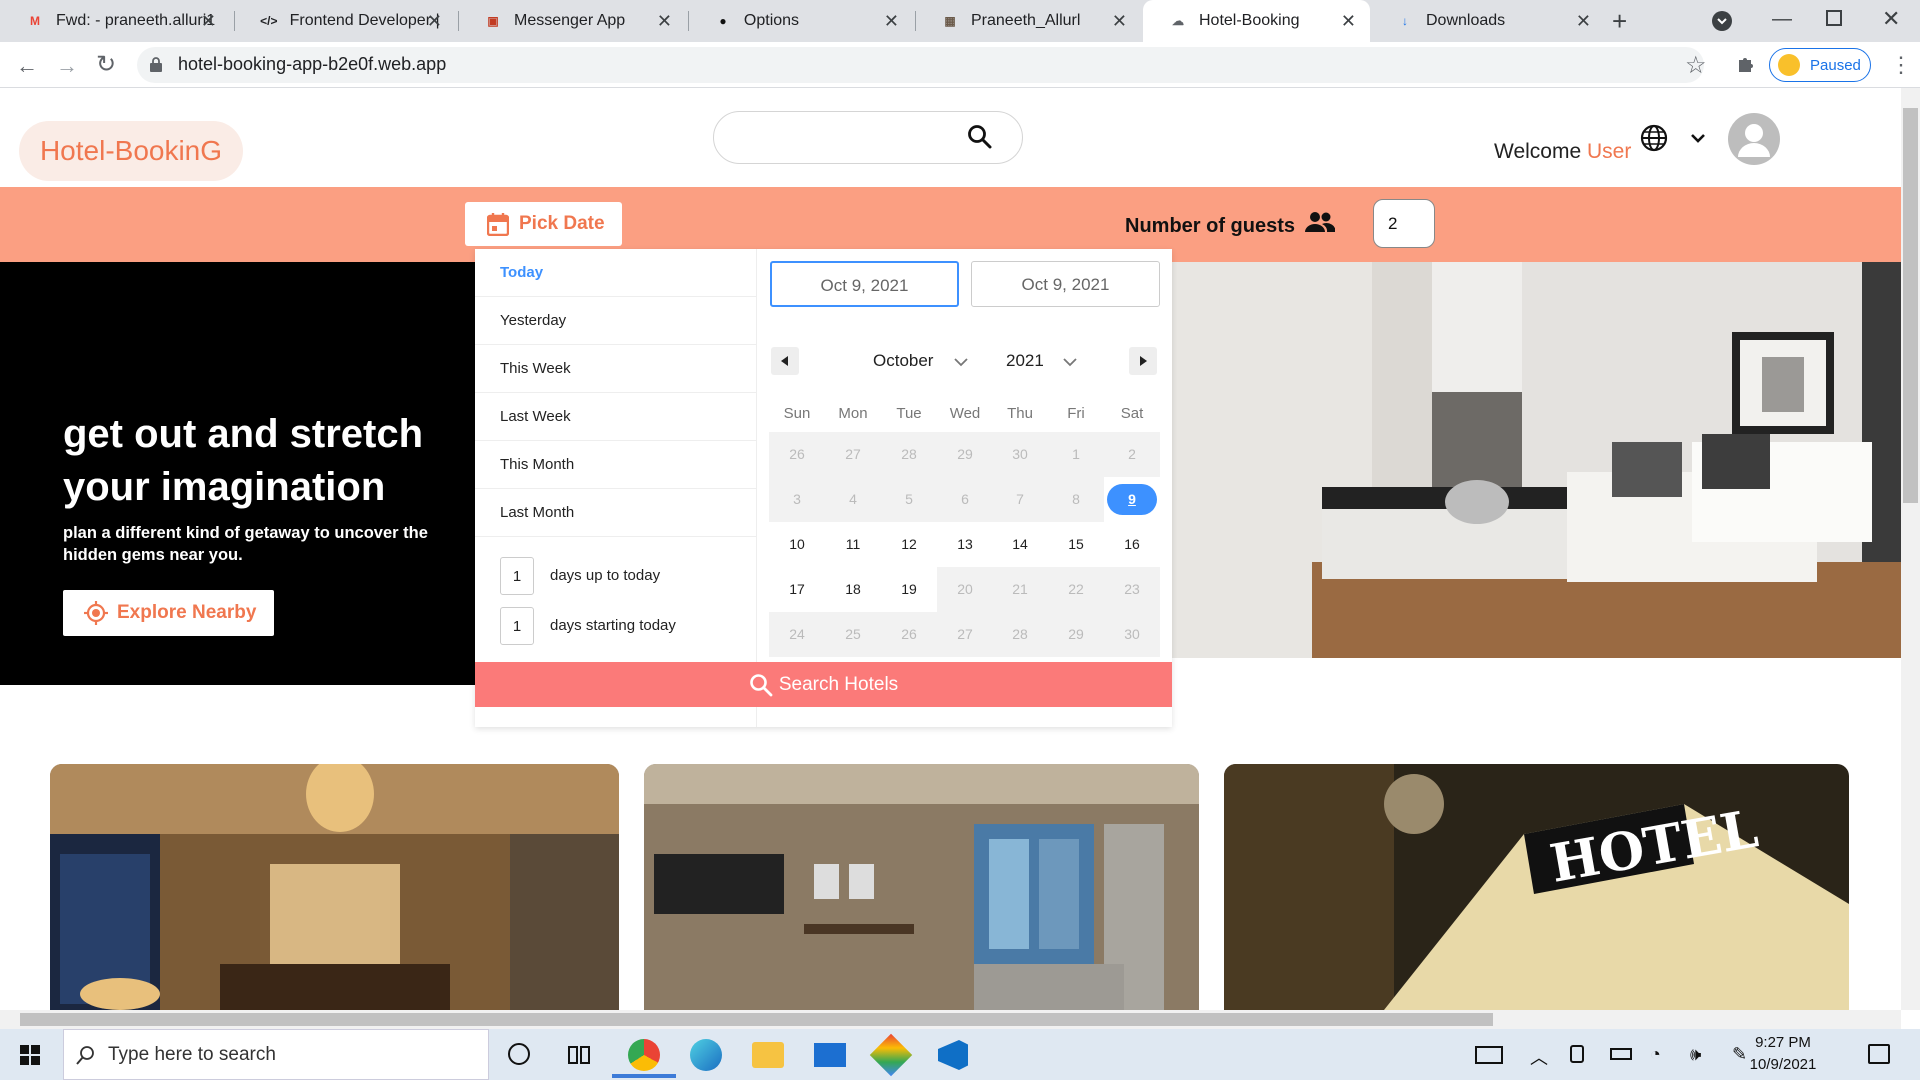  Describe the element at coordinates (1132, 499) in the screenshot. I see `calendar-day-selected: 9` at that location.